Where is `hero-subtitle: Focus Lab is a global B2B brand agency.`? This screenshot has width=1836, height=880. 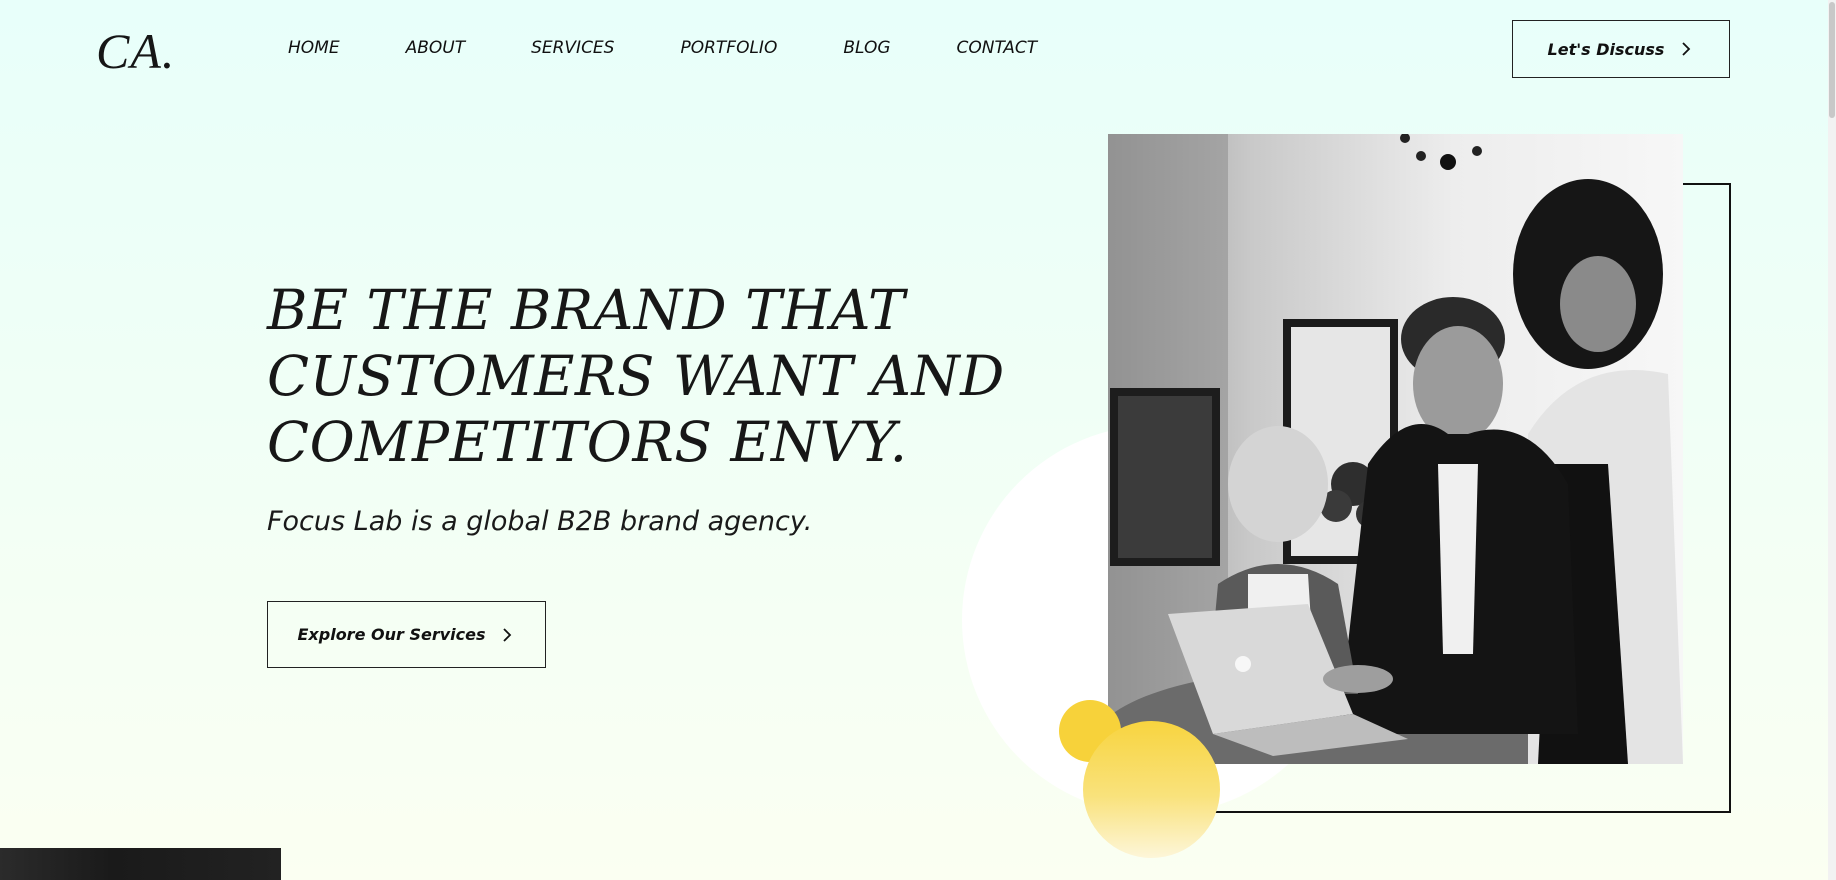 hero-subtitle: Focus Lab is a global B2B brand agency. is located at coordinates (540, 521).